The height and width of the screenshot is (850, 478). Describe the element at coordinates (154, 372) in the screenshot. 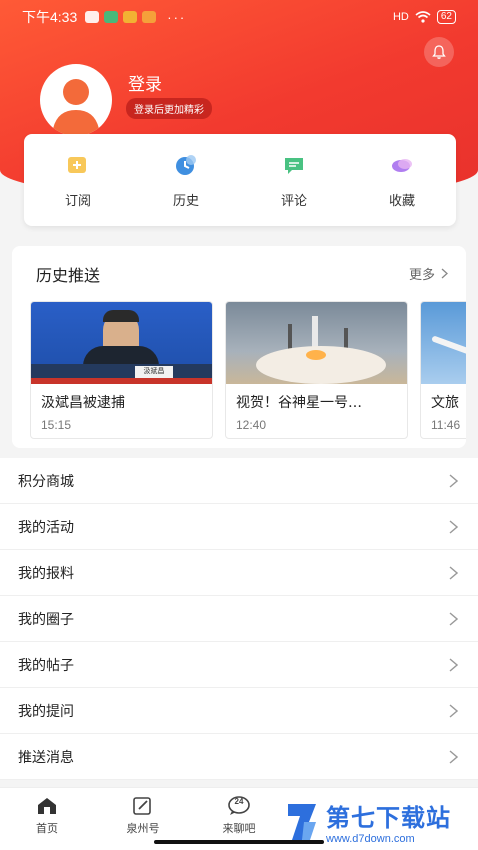

I see `nameplate: 汲斌昌` at that location.